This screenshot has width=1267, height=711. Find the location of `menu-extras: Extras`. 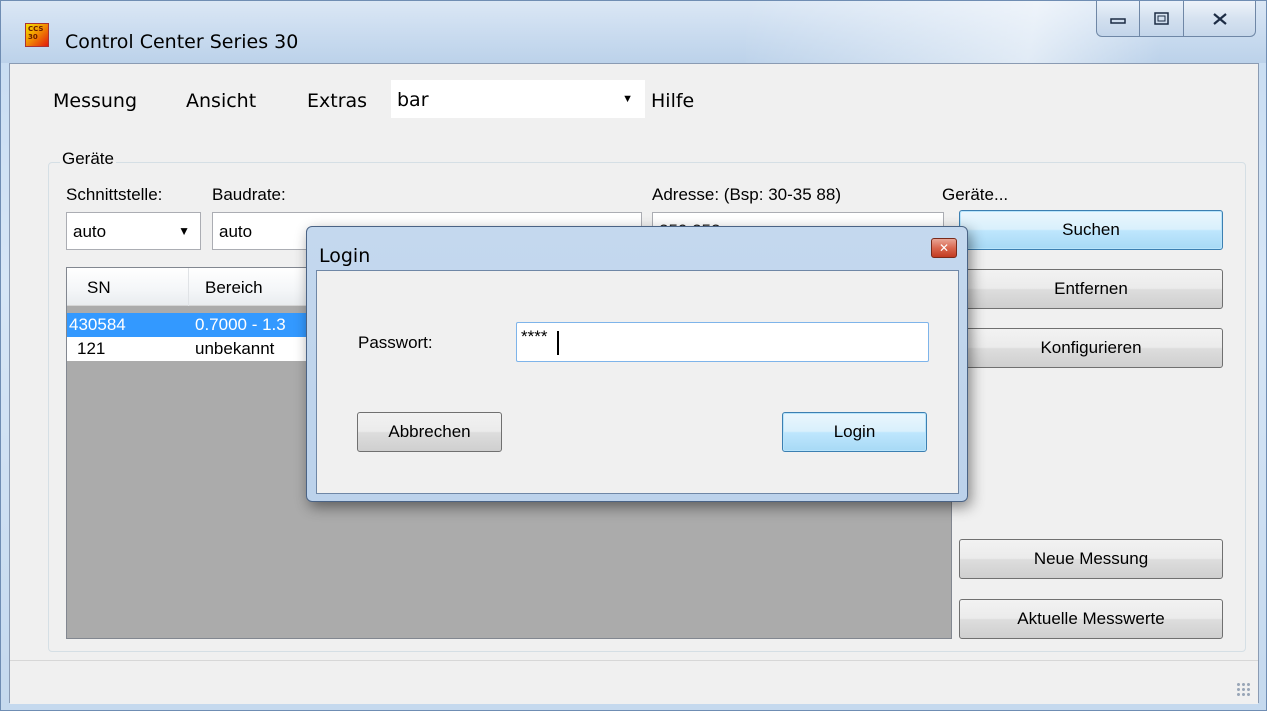

menu-extras: Extras is located at coordinates (337, 101).